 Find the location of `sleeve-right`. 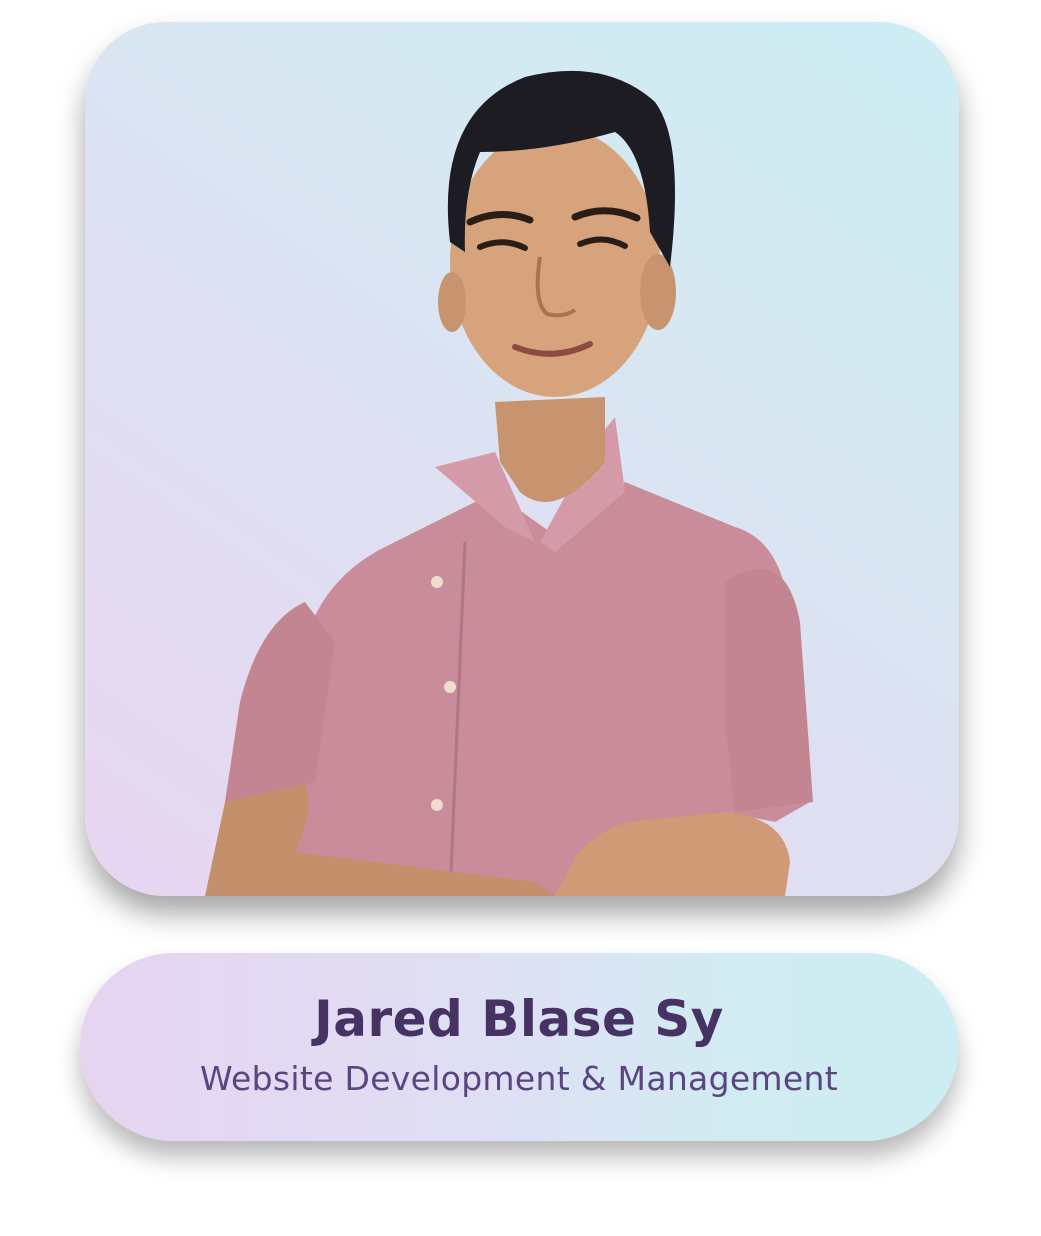

sleeve-right is located at coordinates (769, 690).